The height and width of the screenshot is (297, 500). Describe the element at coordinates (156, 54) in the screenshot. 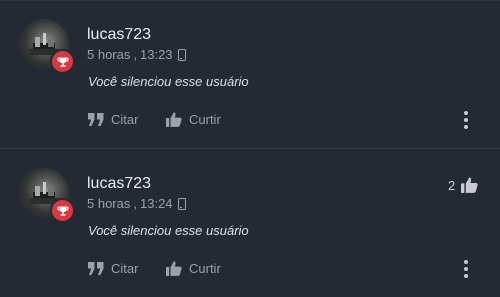

I see `clock-time: 13:23` at that location.